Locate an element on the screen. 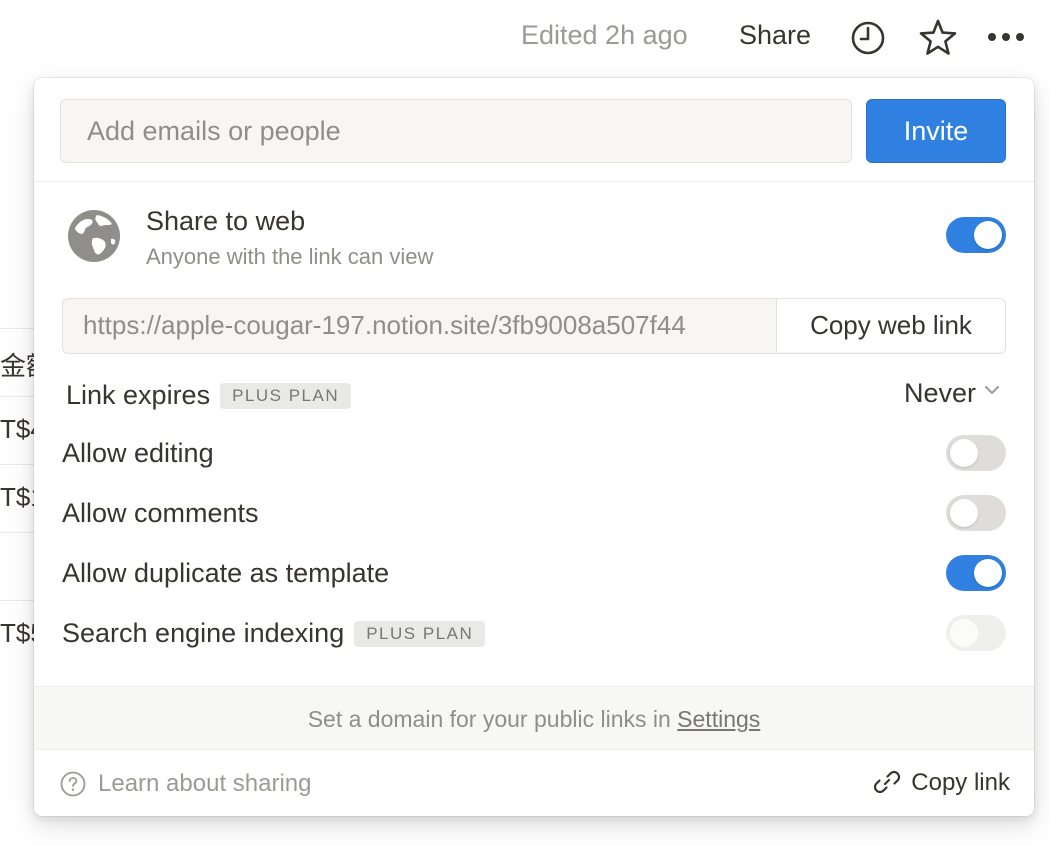 This screenshot has height=846, width=1050. allow-editing-toggle is located at coordinates (976, 453).